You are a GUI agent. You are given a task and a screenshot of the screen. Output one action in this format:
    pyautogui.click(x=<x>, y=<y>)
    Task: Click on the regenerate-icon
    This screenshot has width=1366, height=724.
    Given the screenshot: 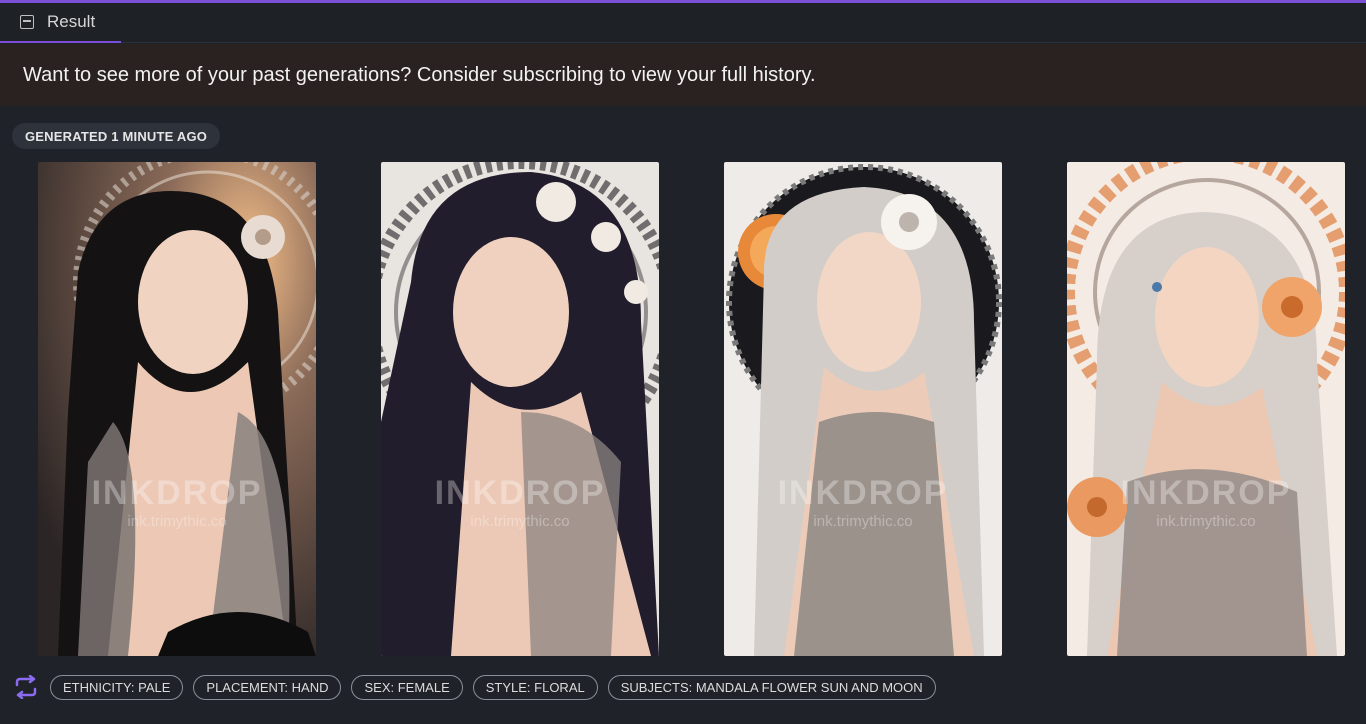 What is the action you would take?
    pyautogui.click(x=26, y=687)
    